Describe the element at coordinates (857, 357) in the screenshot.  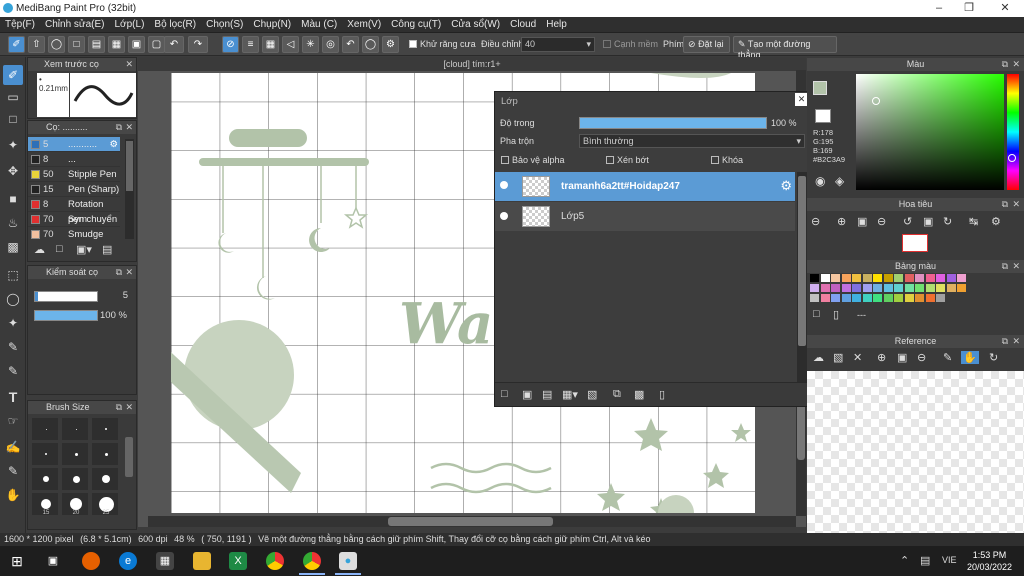
I see `close-ref-icon: ✕` at that location.